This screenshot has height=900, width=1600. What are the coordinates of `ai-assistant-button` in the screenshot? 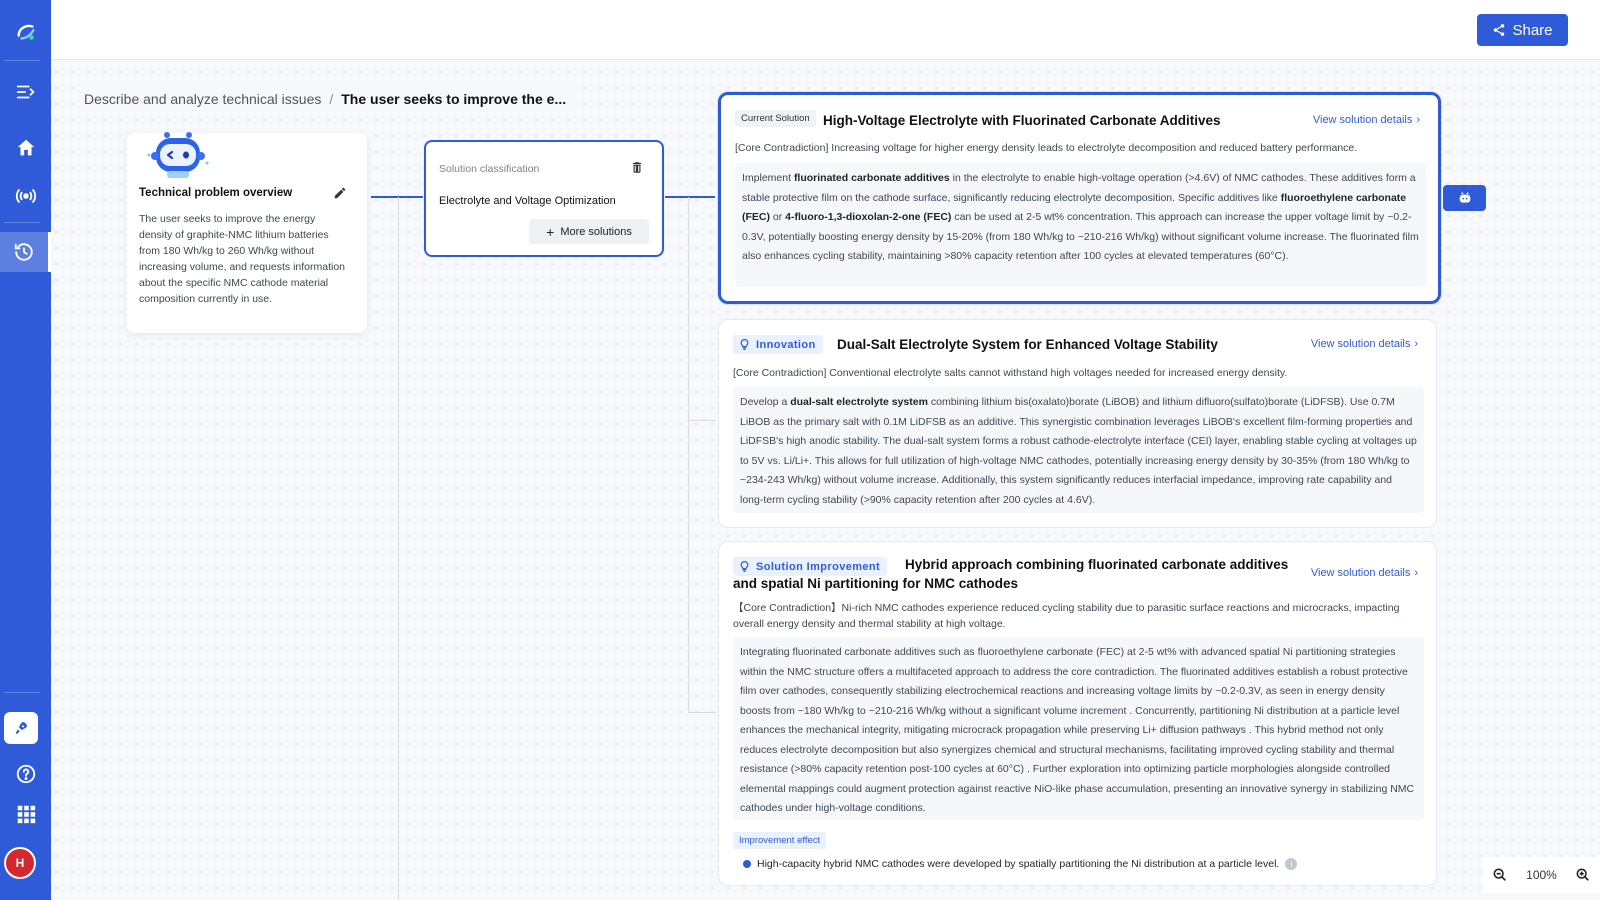 It's located at (1464, 198).